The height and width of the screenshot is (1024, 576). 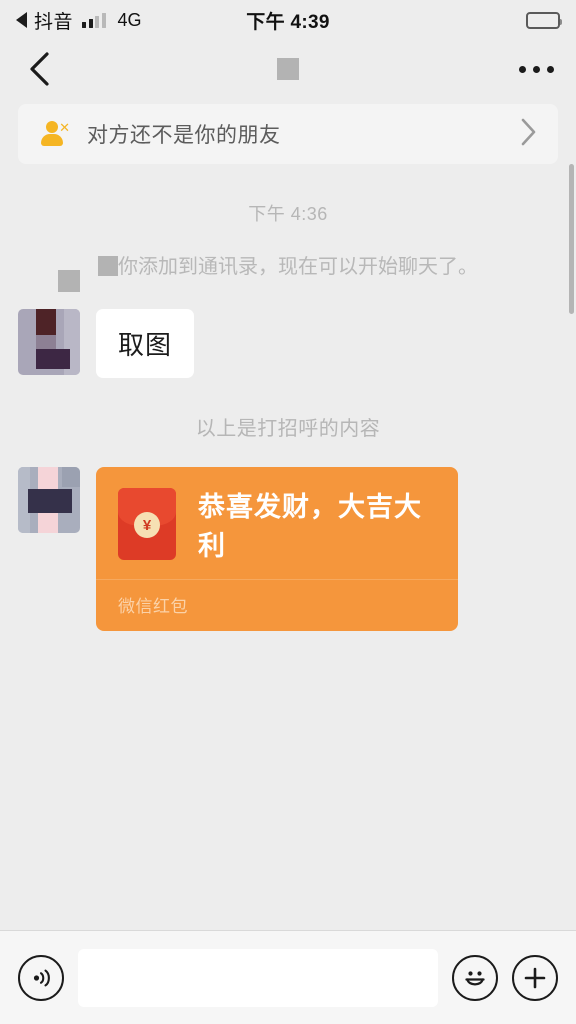 I want to click on status-bar: 抖音 4G 下午 4:39, so click(x=288, y=20).